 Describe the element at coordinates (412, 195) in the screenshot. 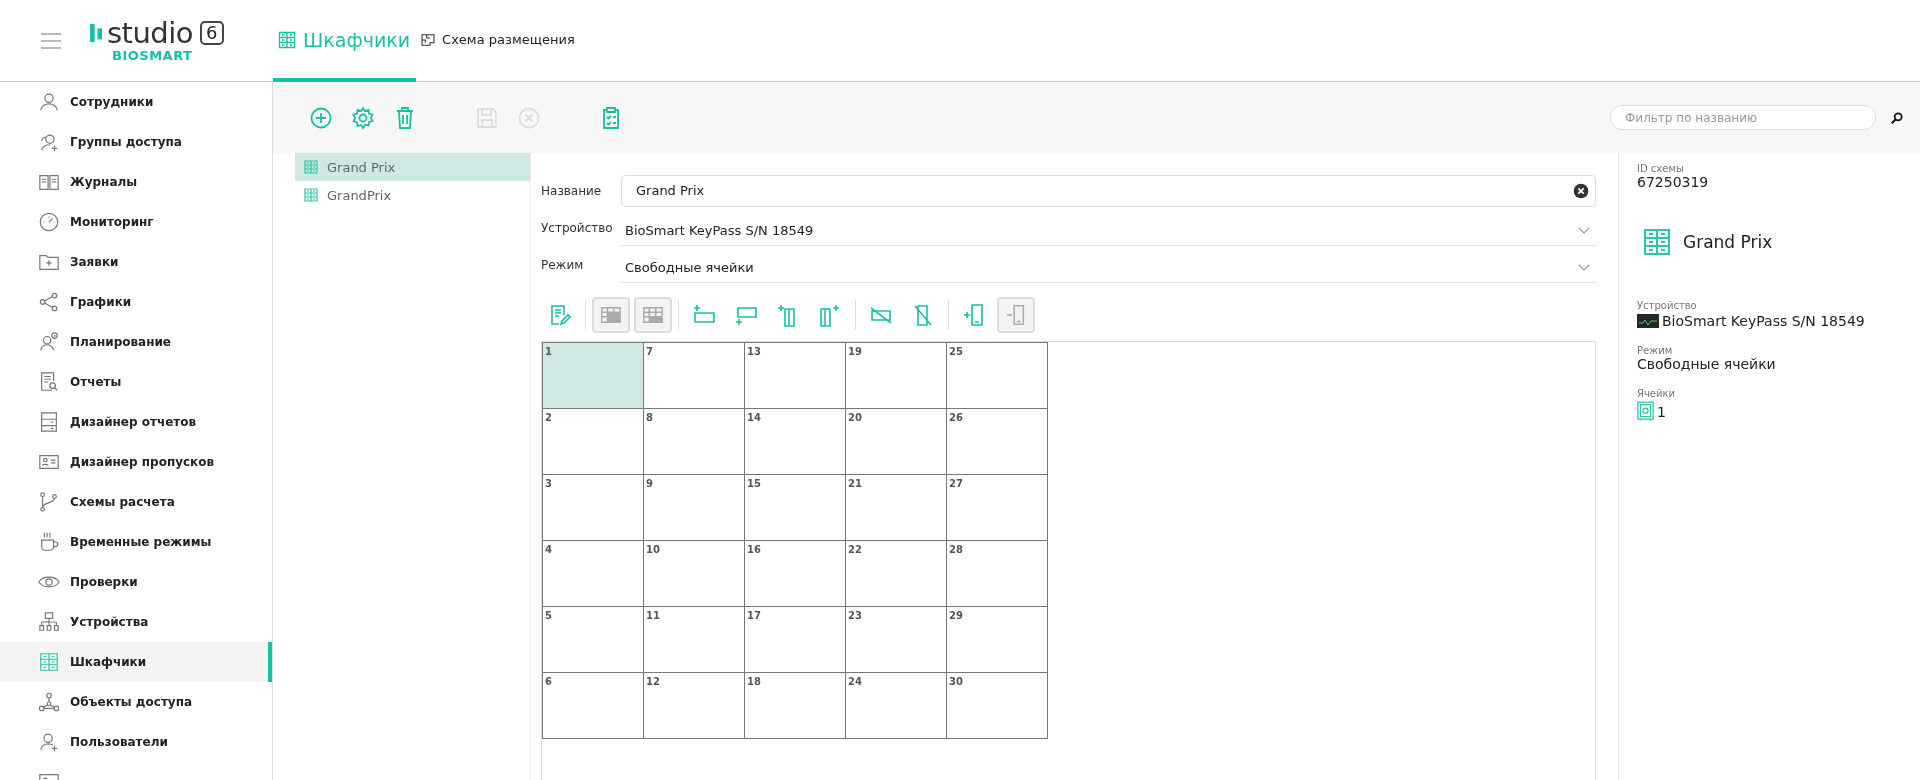

I see `scheme-list-item: GrandPrix` at that location.